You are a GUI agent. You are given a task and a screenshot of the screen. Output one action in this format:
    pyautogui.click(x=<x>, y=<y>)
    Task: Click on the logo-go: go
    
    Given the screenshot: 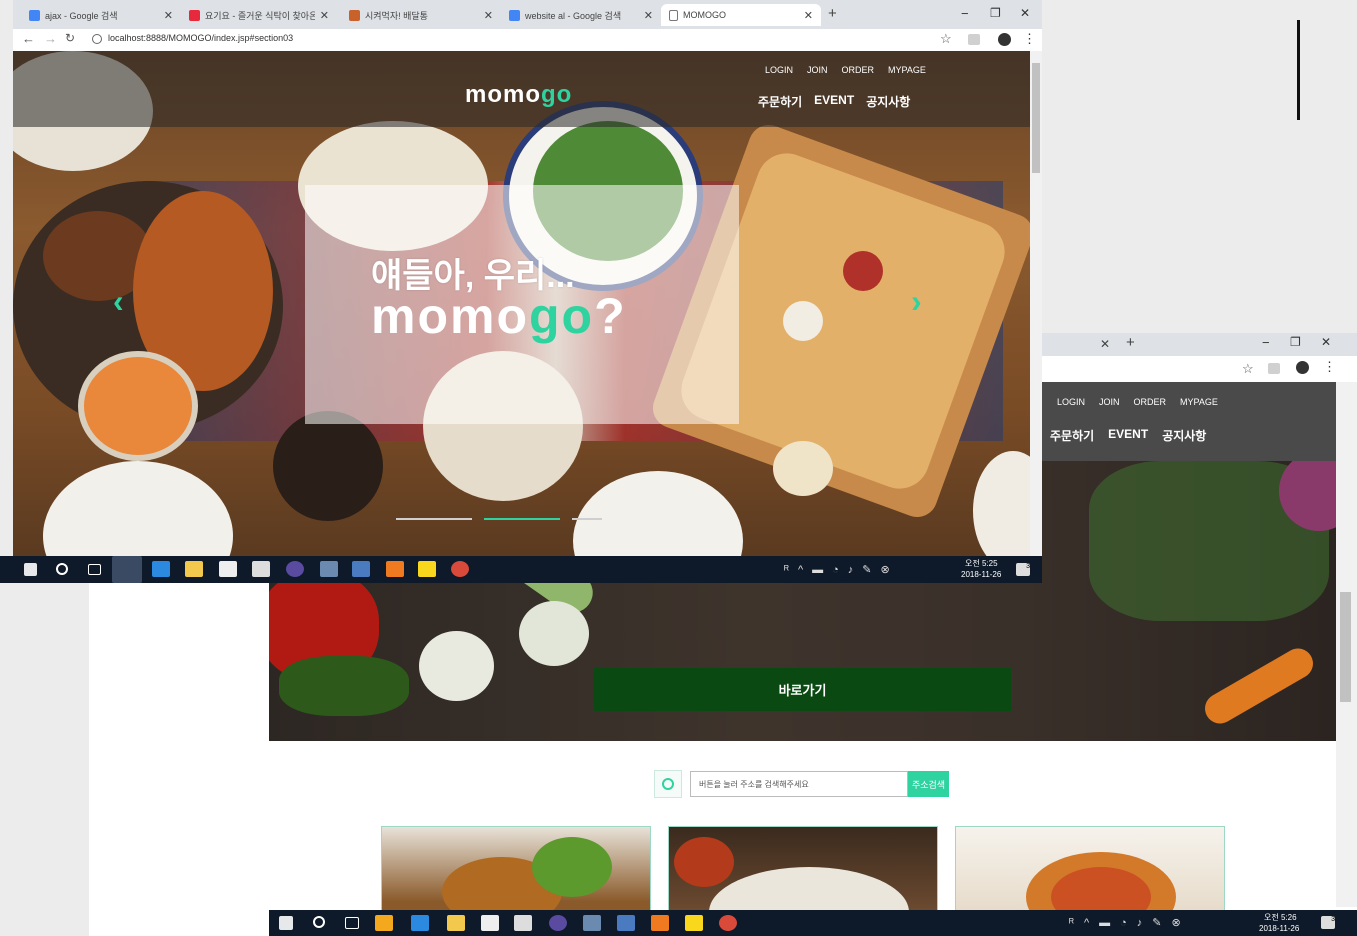 What is the action you would take?
    pyautogui.click(x=557, y=94)
    